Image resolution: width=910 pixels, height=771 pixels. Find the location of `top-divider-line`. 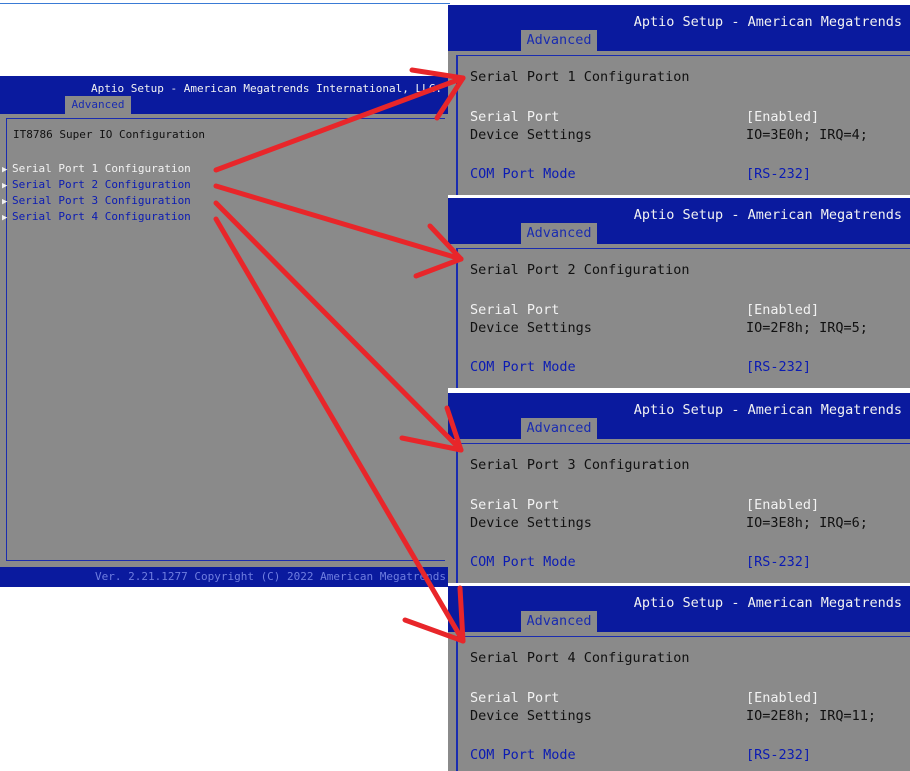

top-divider-line is located at coordinates (225, 3).